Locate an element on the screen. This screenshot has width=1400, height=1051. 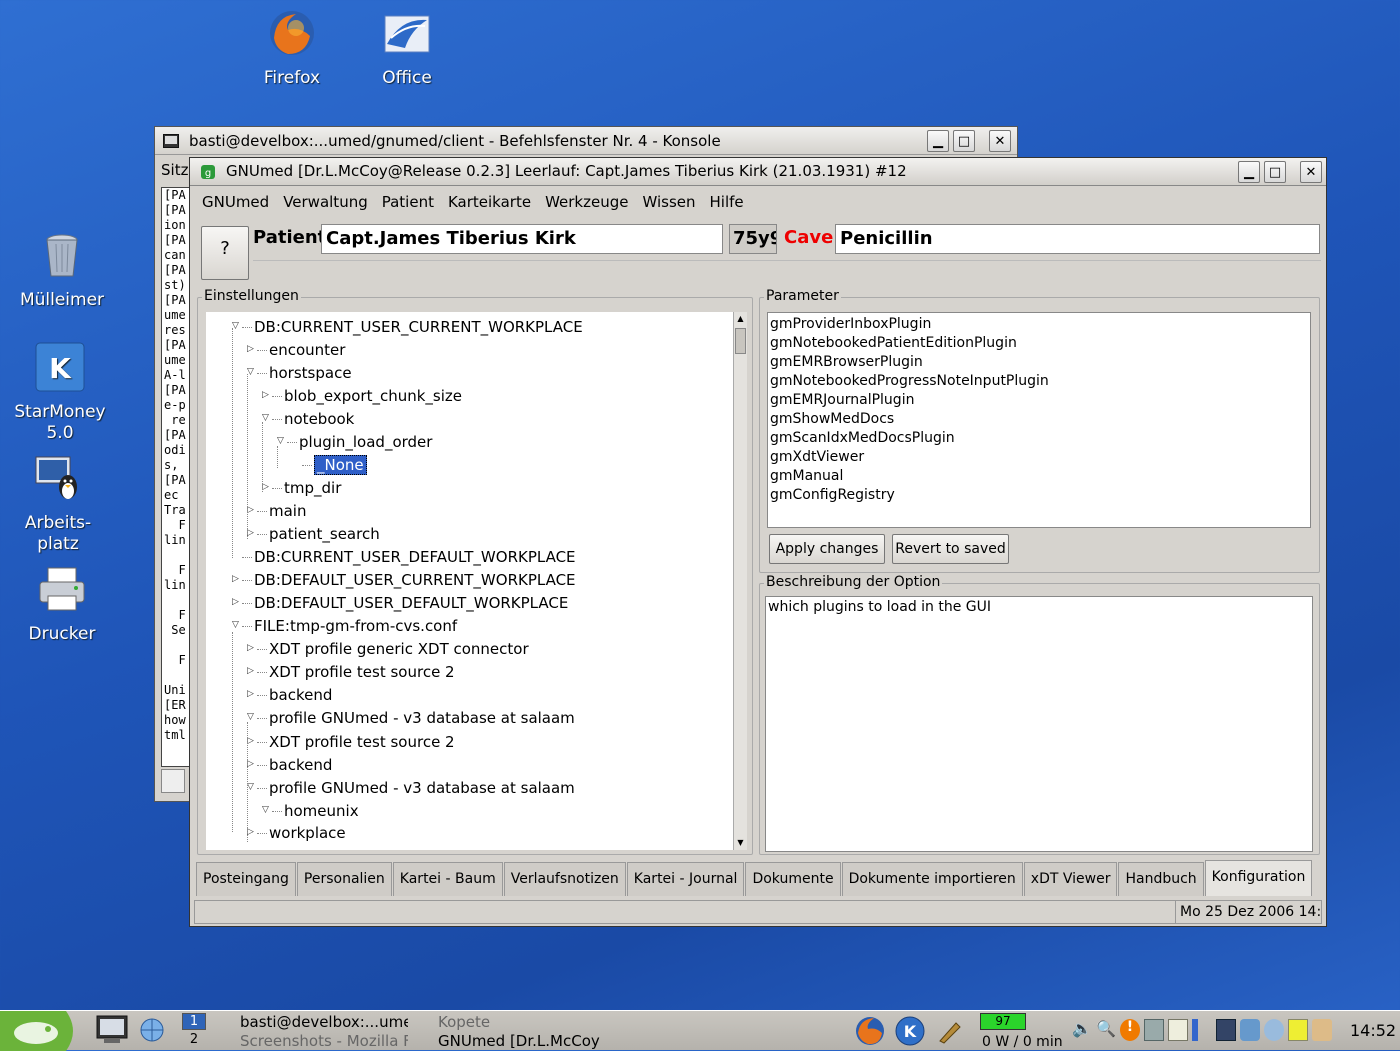
tree-node: tmp_dir is located at coordinates (312, 488).